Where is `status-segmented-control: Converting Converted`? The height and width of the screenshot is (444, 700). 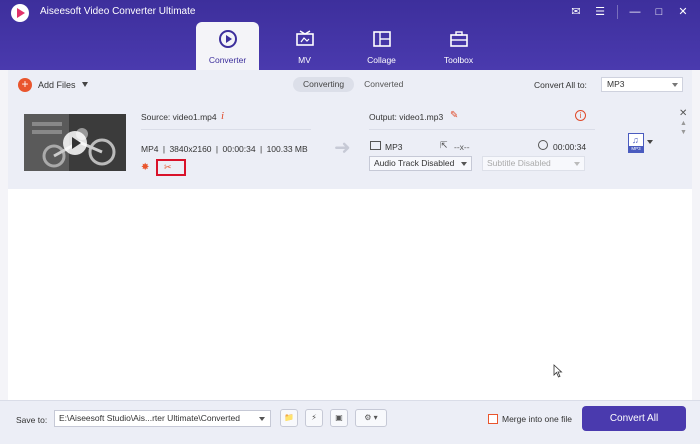
status-segmented-control: Converting Converted is located at coordinates (353, 84).